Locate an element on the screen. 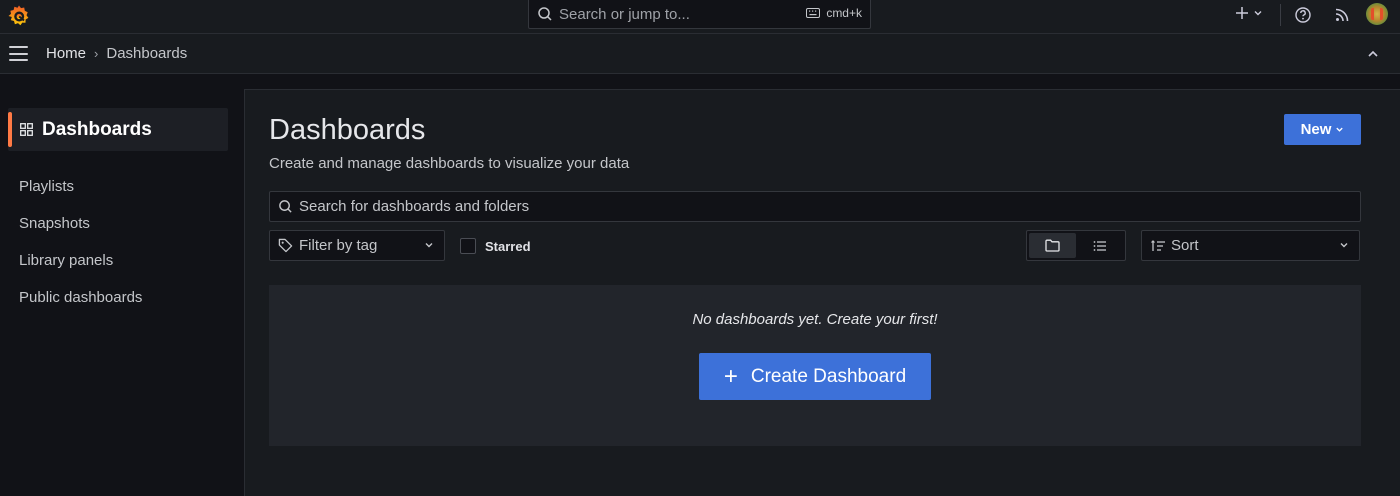 This screenshot has height=496, width=1400. folder-view-button is located at coordinates (1052, 245).